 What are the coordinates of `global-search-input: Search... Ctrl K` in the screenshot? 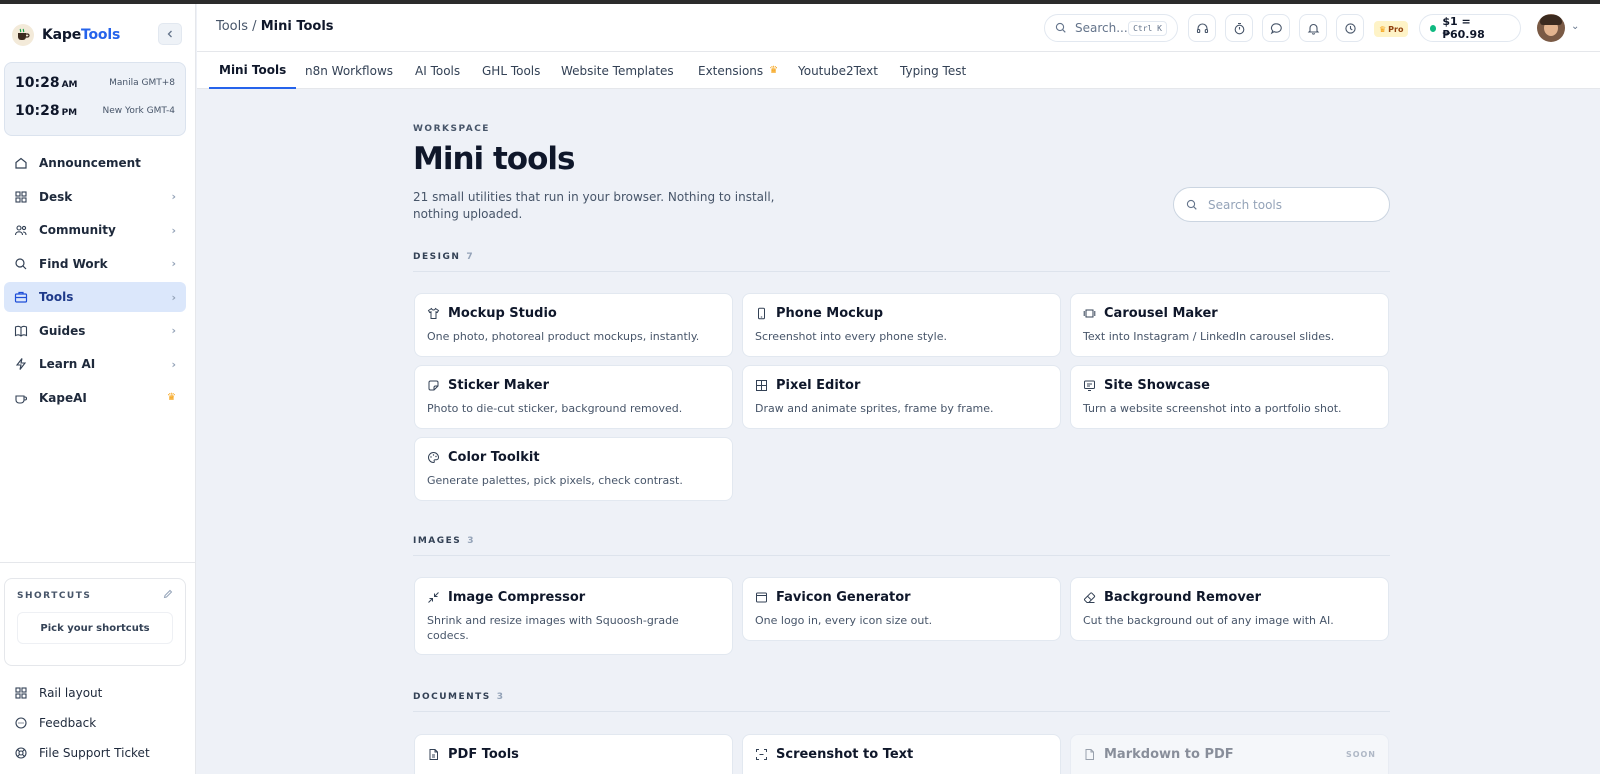 It's located at (1111, 28).